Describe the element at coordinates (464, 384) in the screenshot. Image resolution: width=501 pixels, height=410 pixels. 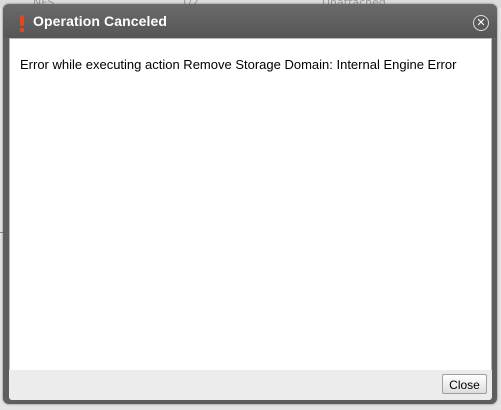
I see `close-button: Close` at that location.